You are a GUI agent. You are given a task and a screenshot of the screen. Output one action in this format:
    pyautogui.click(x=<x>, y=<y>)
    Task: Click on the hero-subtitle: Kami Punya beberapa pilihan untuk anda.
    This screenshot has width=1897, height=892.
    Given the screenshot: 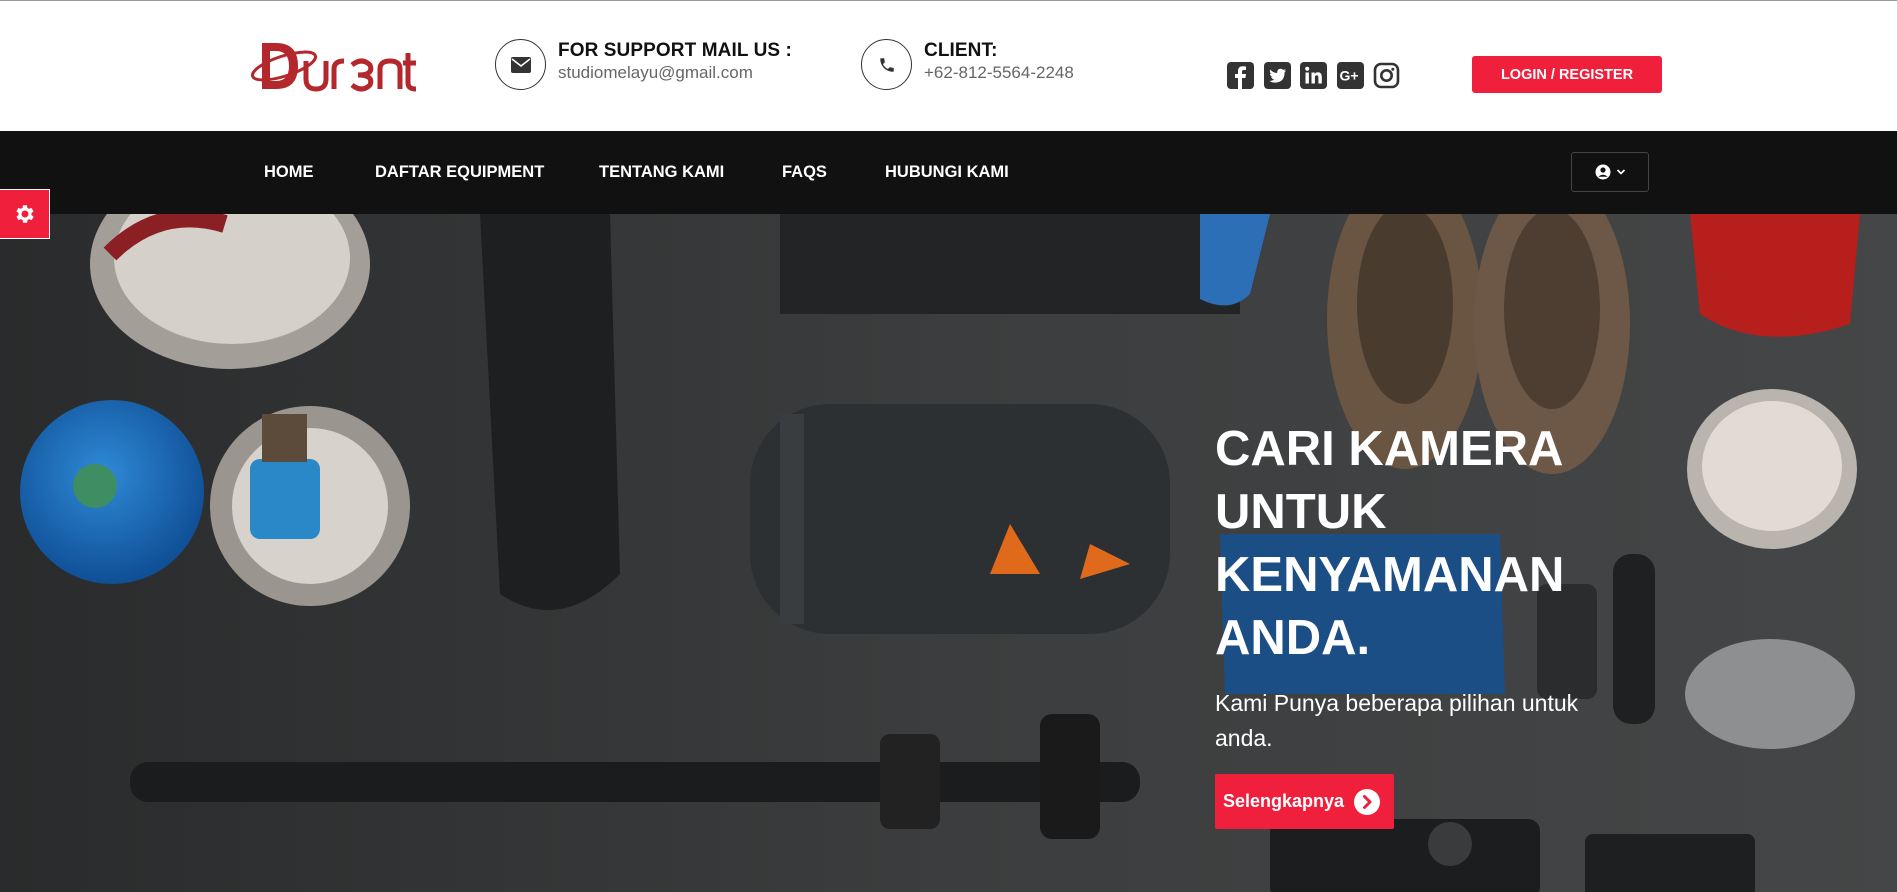 What is the action you would take?
    pyautogui.click(x=1397, y=720)
    